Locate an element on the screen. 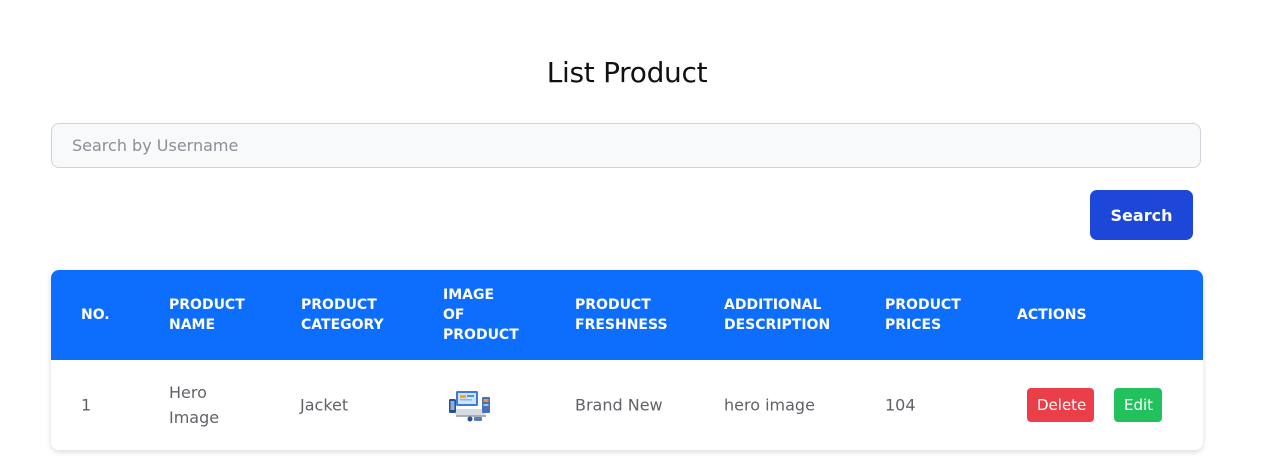 The width and height of the screenshot is (1261, 474). cell-product-name: Hero Image is located at coordinates (194, 405).